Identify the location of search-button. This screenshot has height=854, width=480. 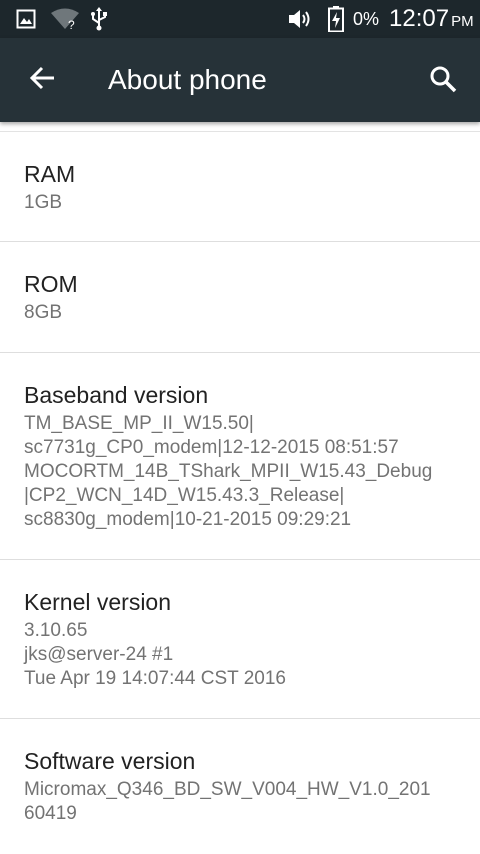
(443, 81).